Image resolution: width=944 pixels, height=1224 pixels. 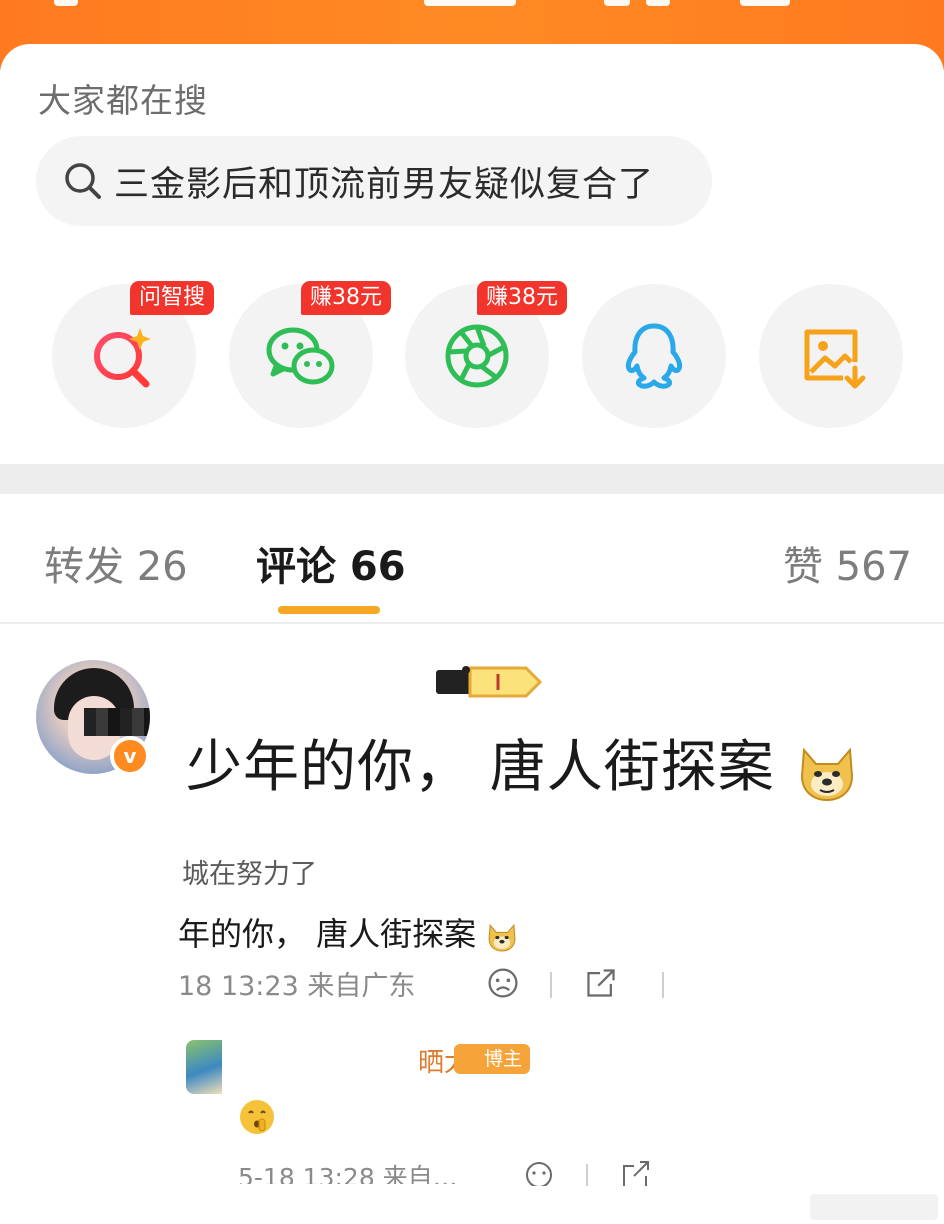 I want to click on trending-query: 三金影后和顶流前男友疑似复合了, so click(x=384, y=184).